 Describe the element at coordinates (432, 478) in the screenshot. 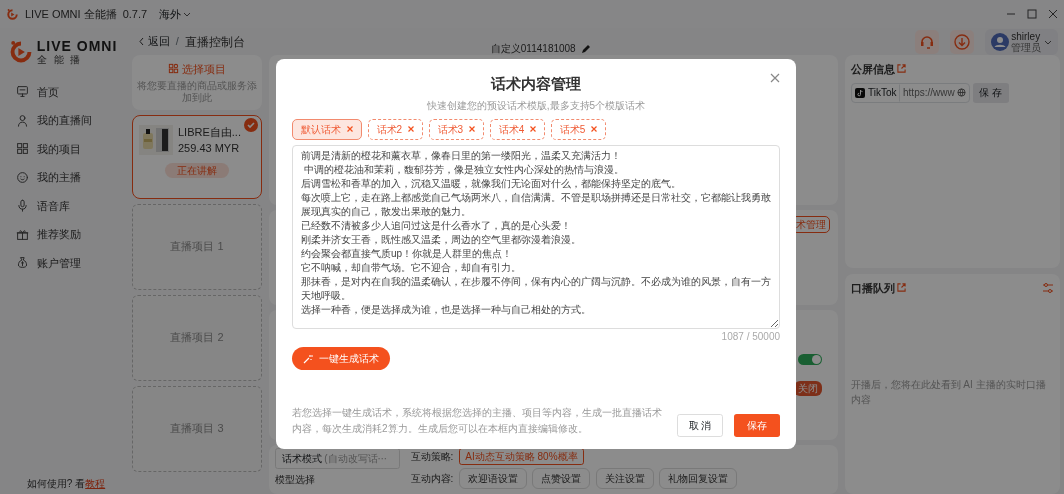

I see `content-label: 互动内容:` at that location.